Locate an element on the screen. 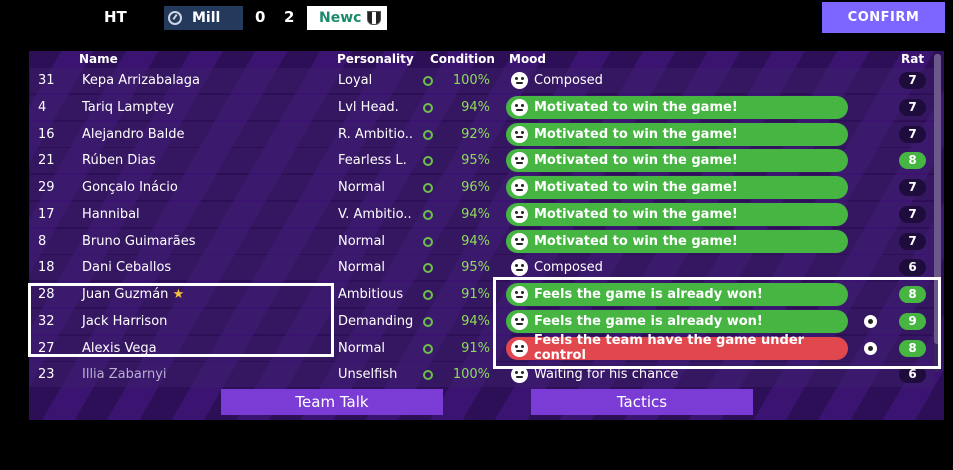  highlight-box-moods is located at coordinates (717, 323).